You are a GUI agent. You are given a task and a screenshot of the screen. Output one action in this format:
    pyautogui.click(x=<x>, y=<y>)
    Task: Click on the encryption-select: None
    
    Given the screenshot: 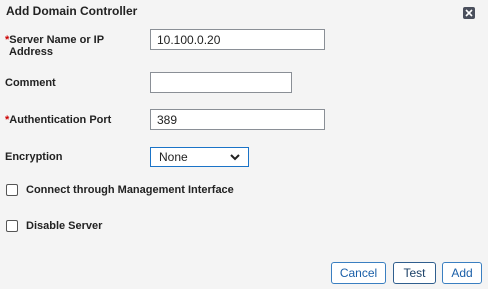 What is the action you would take?
    pyautogui.click(x=199, y=157)
    